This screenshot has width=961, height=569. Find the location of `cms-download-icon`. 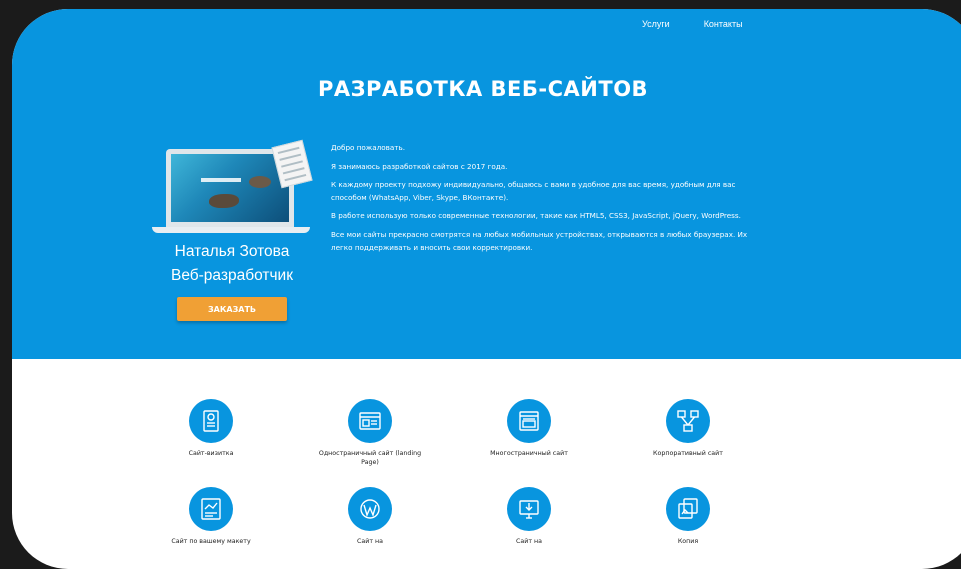

cms-download-icon is located at coordinates (529, 509).